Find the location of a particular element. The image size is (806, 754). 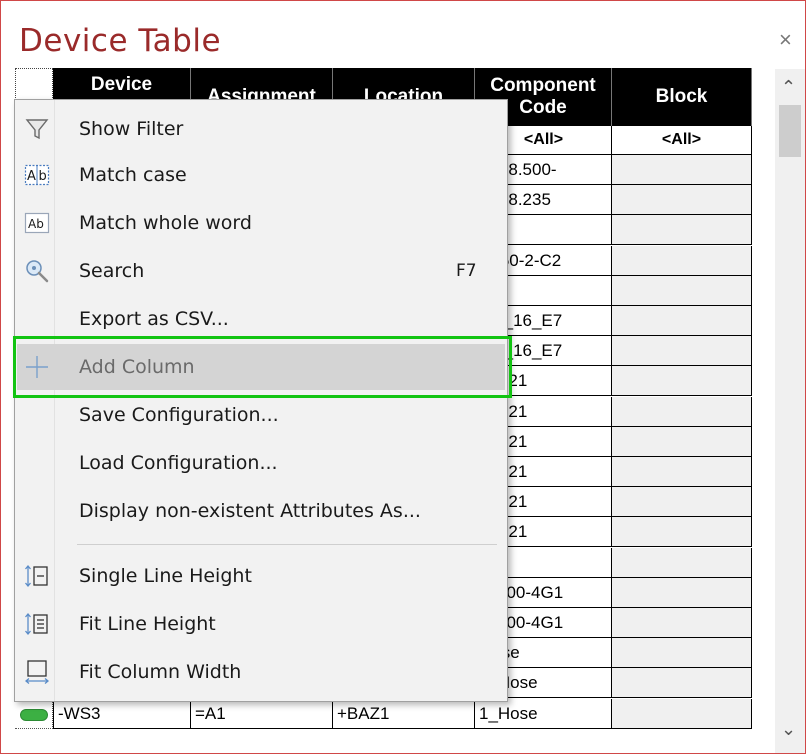

table-cell-location: +BAZ1 is located at coordinates (404, 714).